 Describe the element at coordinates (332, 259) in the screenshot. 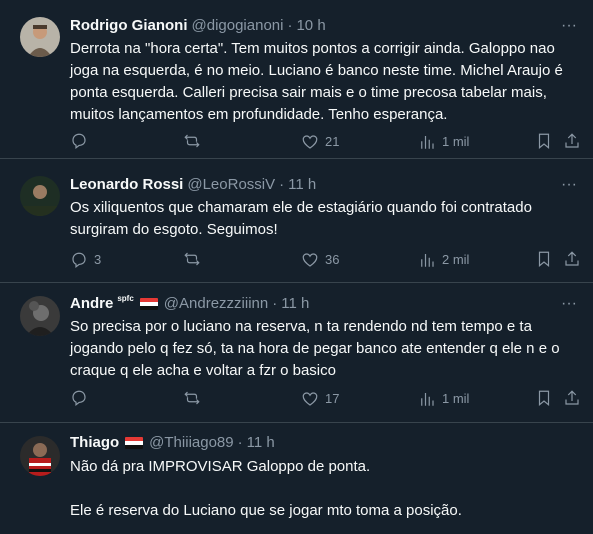

I see `like-count: 36` at that location.